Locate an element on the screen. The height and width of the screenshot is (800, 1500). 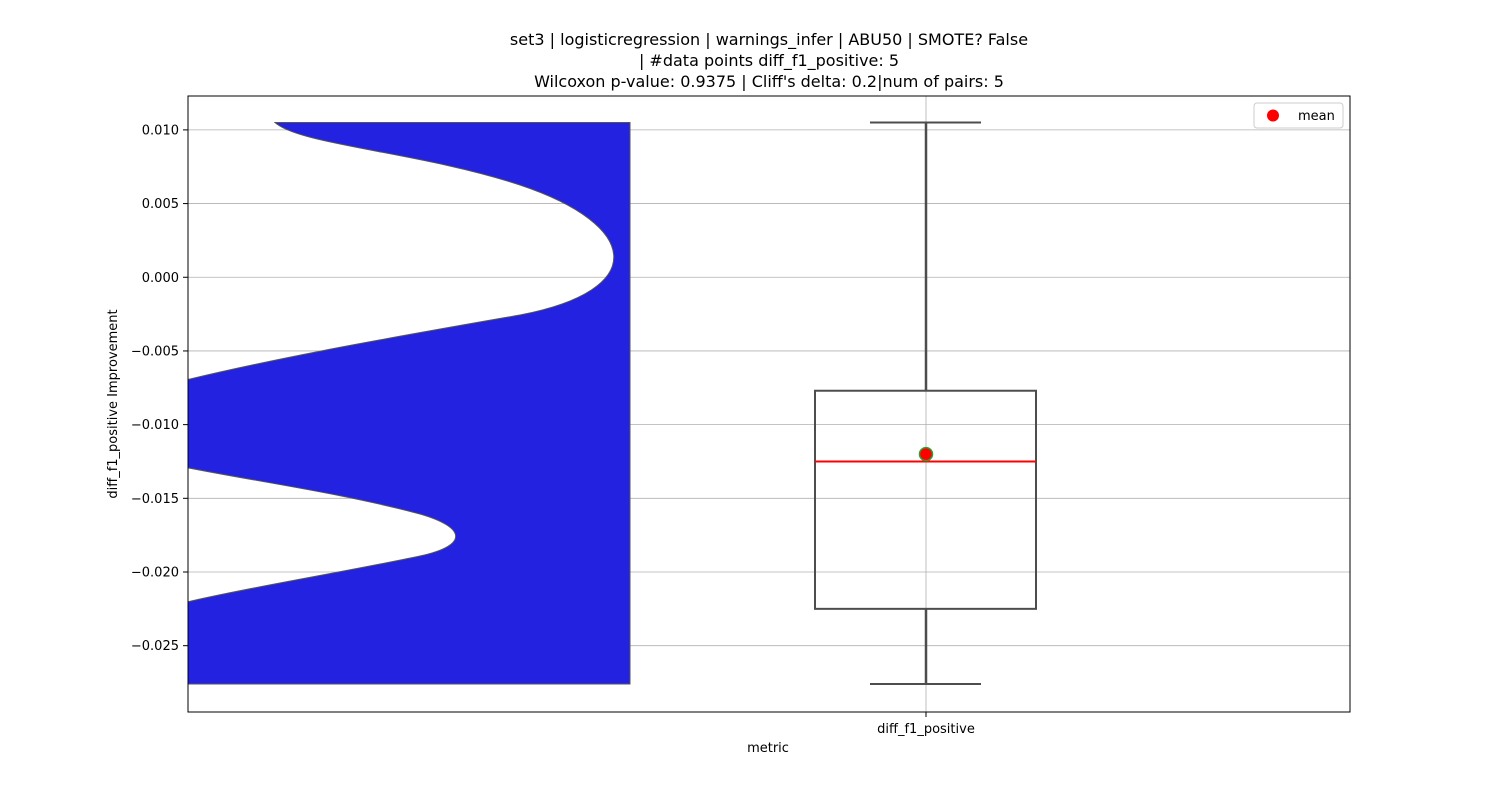
y-tick-label: −0.025 is located at coordinates (155, 646).